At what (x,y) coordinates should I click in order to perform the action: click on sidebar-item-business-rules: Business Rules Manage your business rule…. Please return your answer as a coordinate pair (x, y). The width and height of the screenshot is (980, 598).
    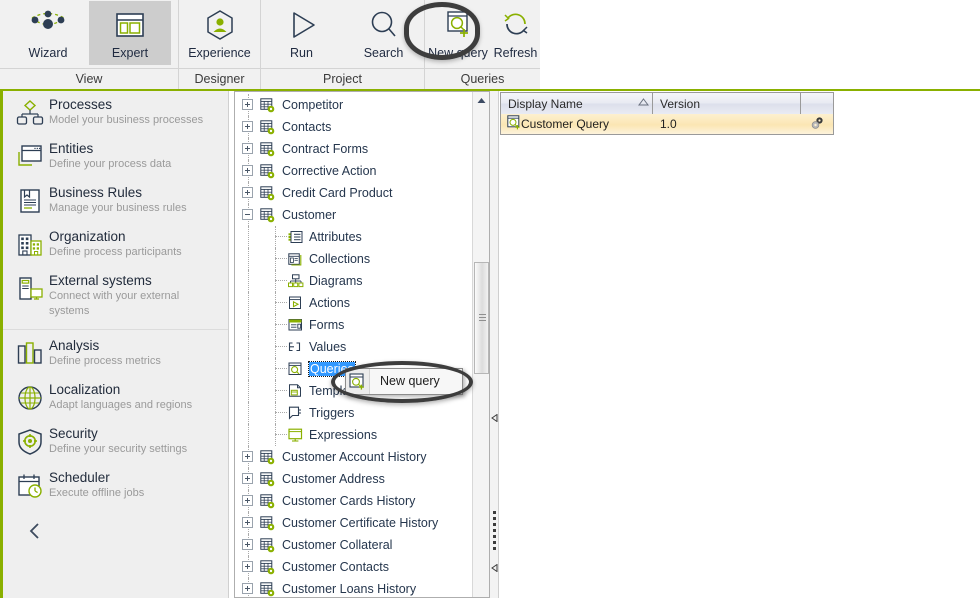
    Looking at the image, I should click on (115, 201).